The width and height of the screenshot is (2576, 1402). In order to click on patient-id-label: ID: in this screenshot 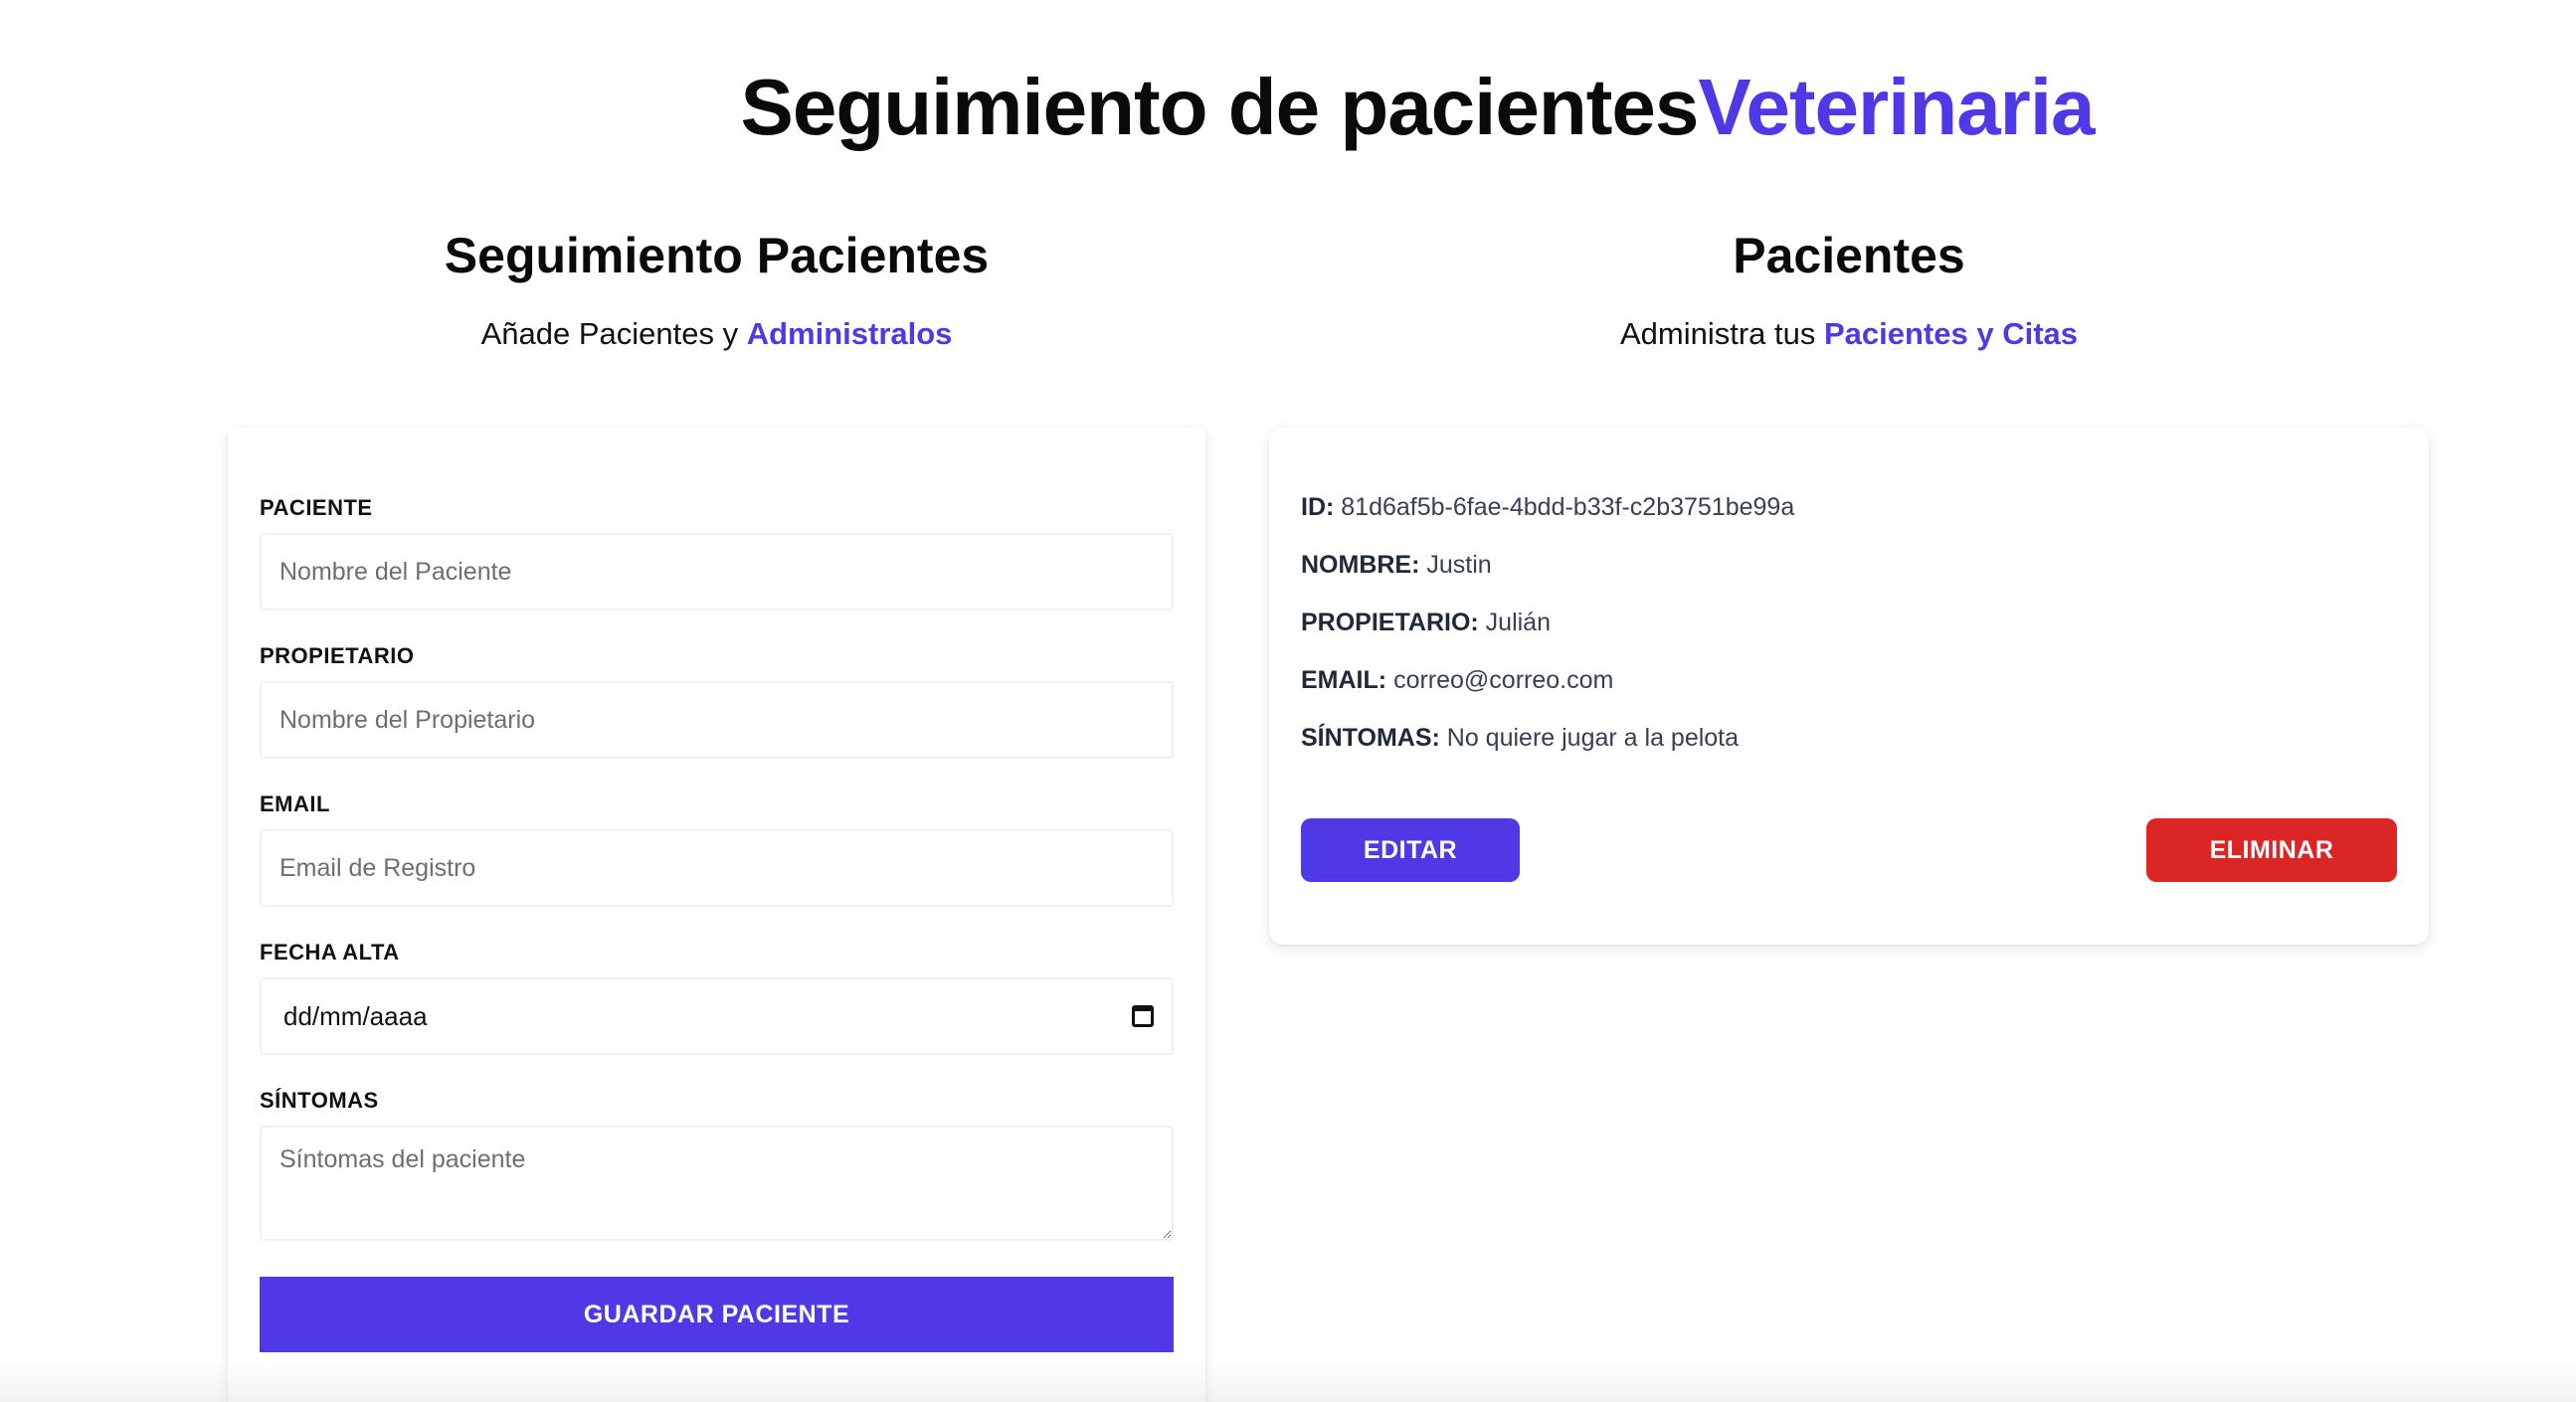, I will do `click(1318, 507)`.